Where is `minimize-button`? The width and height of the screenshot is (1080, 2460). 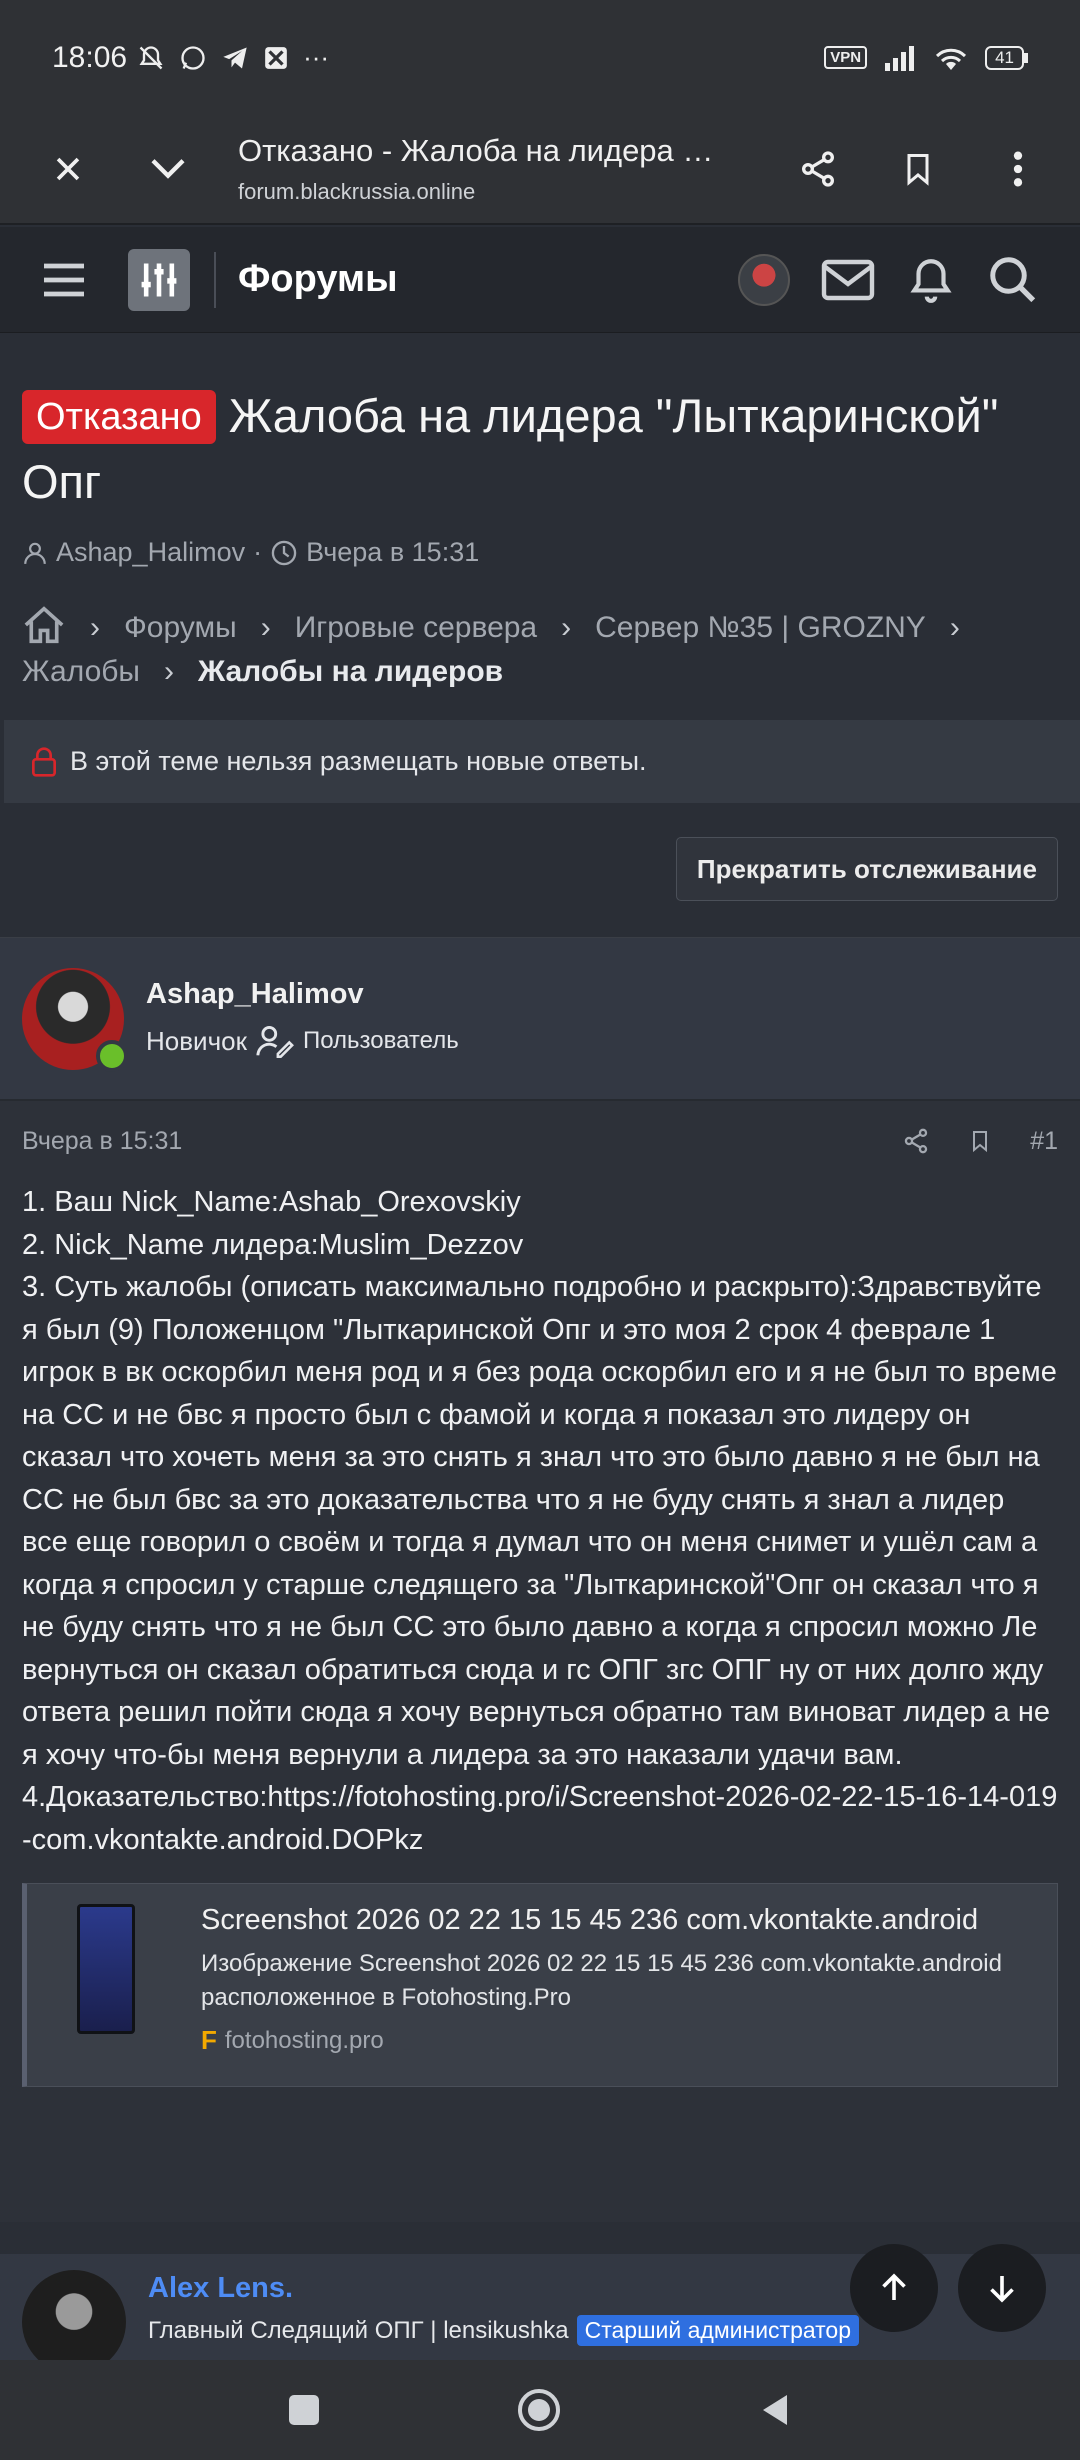 minimize-button is located at coordinates (168, 169).